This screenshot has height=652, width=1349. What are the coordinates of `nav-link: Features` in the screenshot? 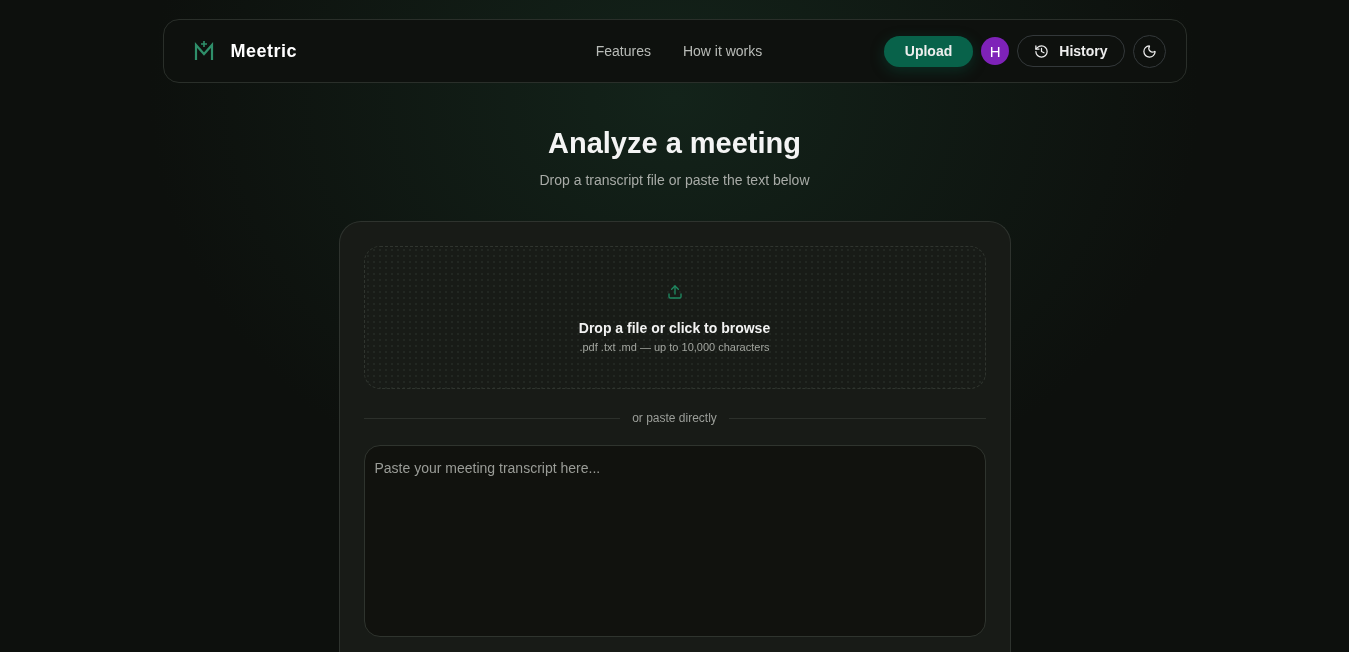 It's located at (623, 51).